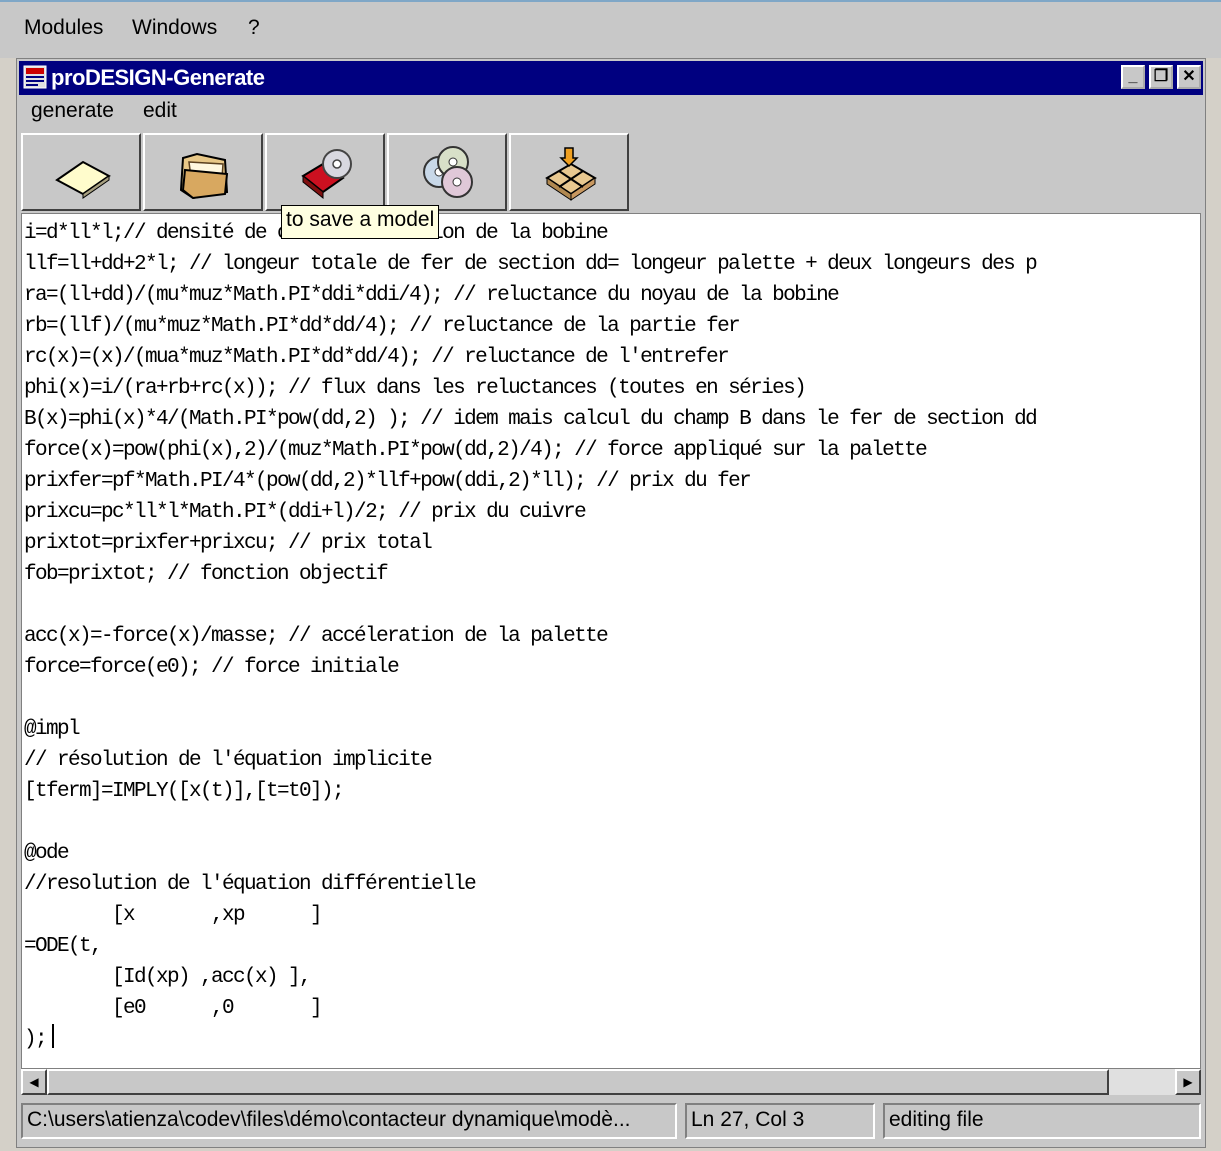 The image size is (1221, 1151). What do you see at coordinates (1042, 1121) in the screenshot?
I see `status-mode: editing file` at bounding box center [1042, 1121].